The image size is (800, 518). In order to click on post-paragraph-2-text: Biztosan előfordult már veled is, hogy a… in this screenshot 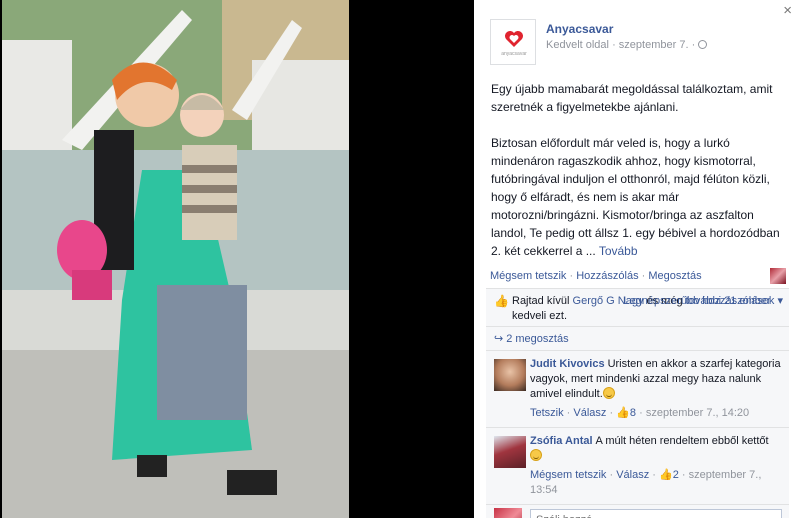, I will do `click(635, 197)`.